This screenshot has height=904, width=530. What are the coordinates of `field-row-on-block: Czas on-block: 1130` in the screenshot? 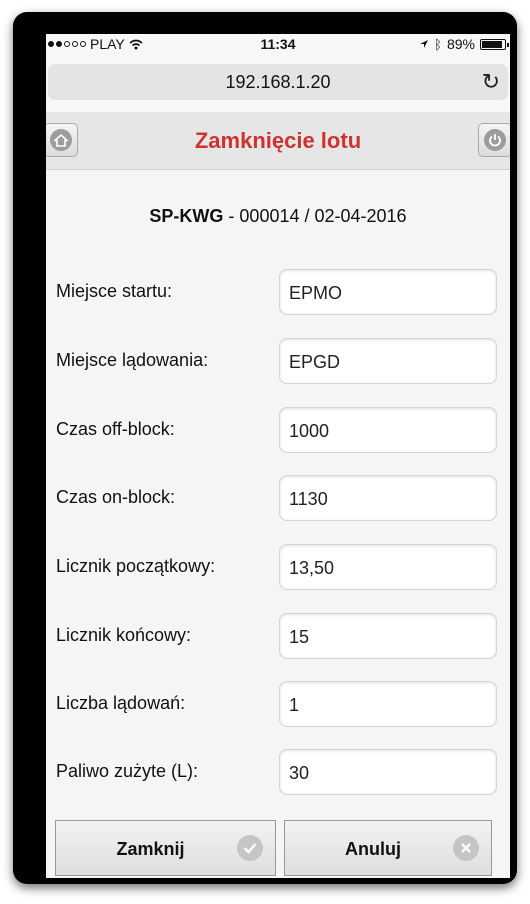 It's located at (278, 499).